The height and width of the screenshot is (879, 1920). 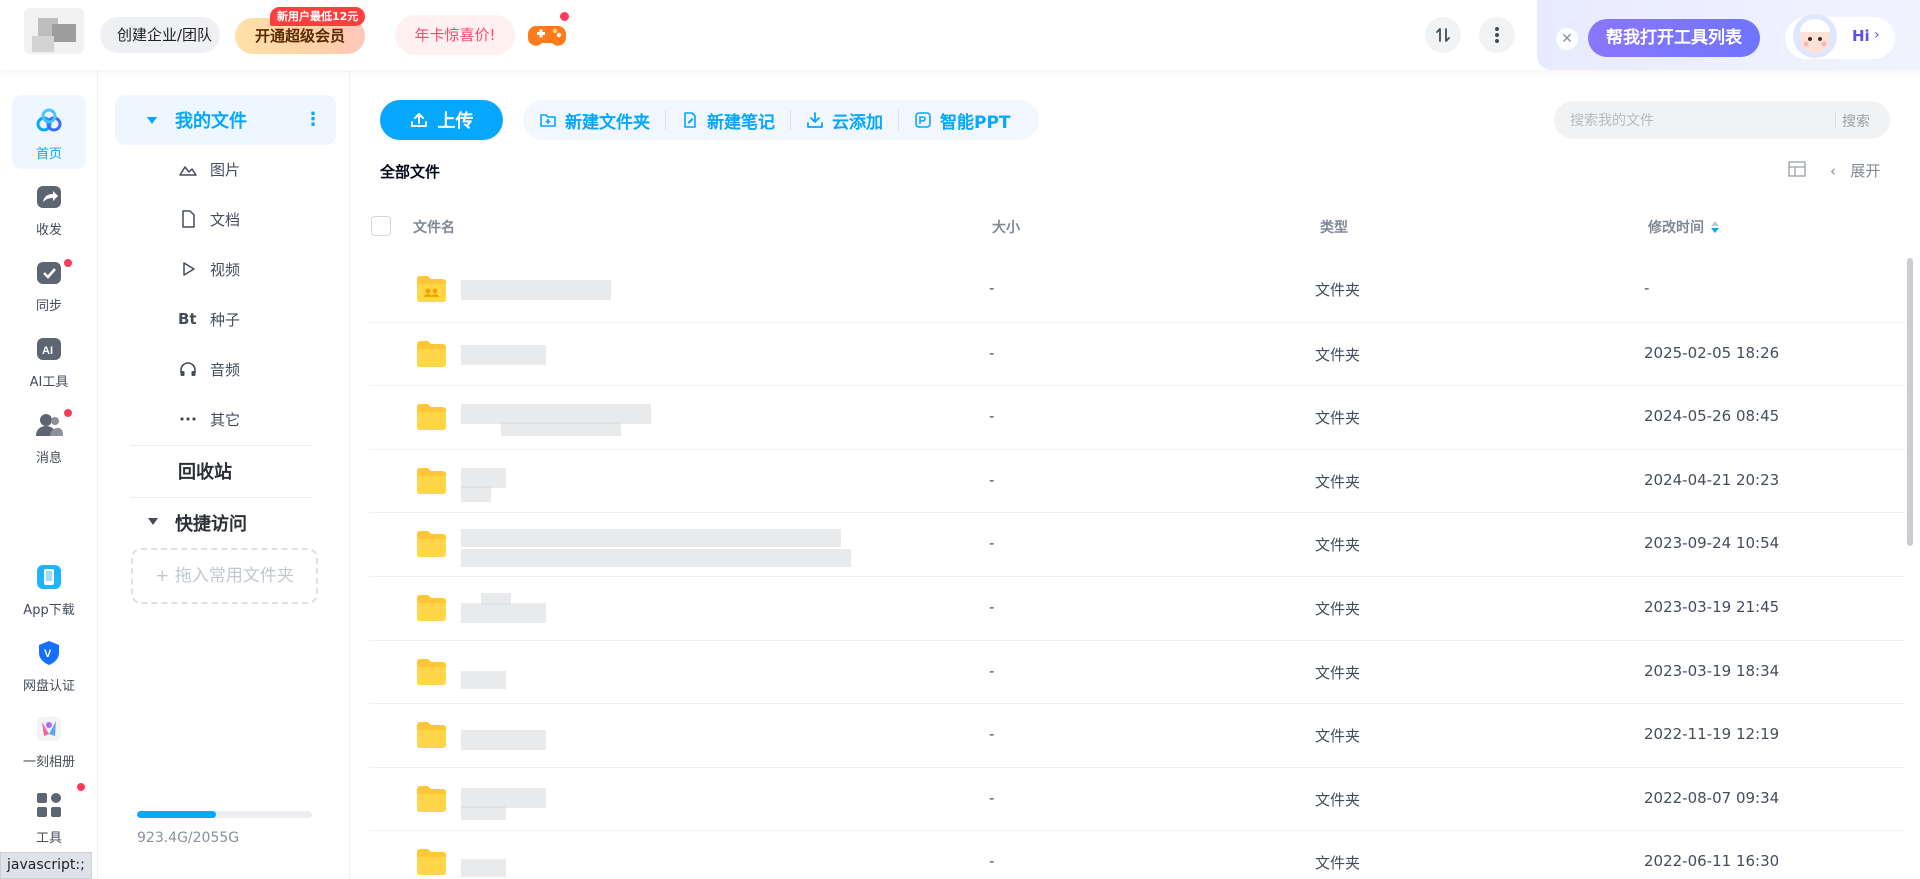 What do you see at coordinates (1856, 121) in the screenshot?
I see `search-button: 搜索` at bounding box center [1856, 121].